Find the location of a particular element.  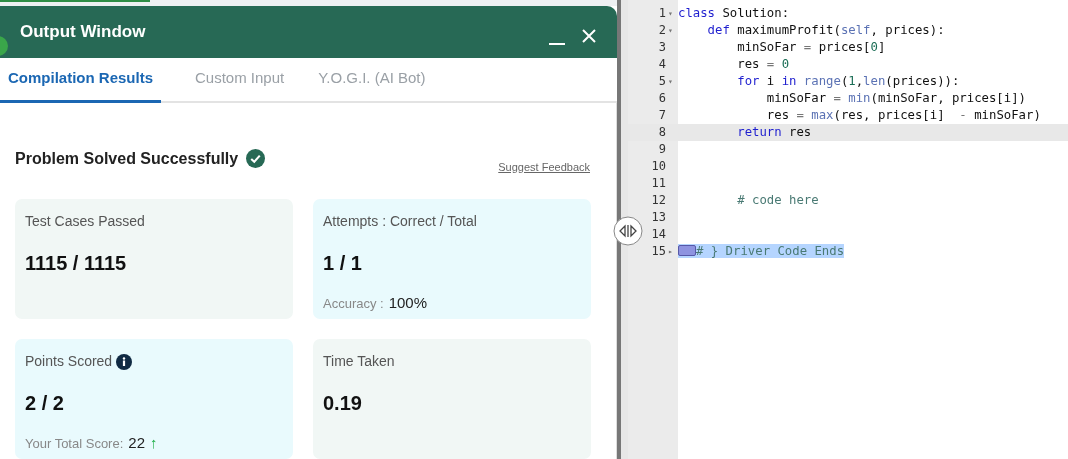

info-icon is located at coordinates (124, 361).